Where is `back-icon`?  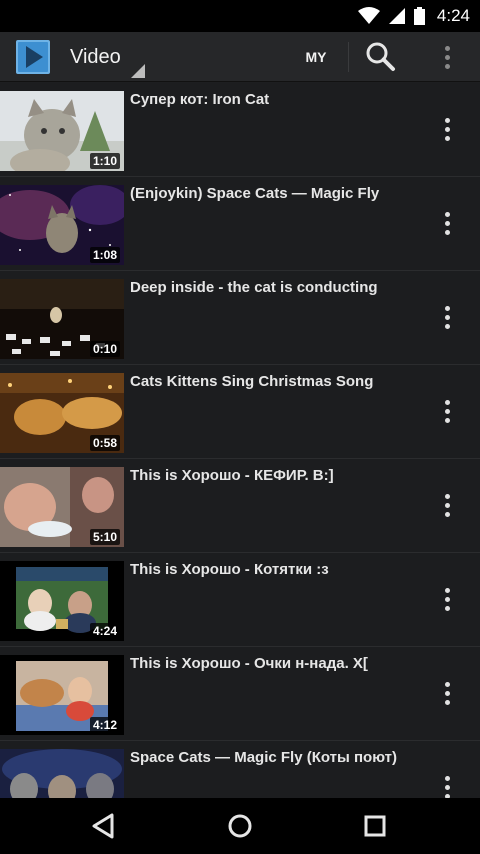
back-icon is located at coordinates (104, 826).